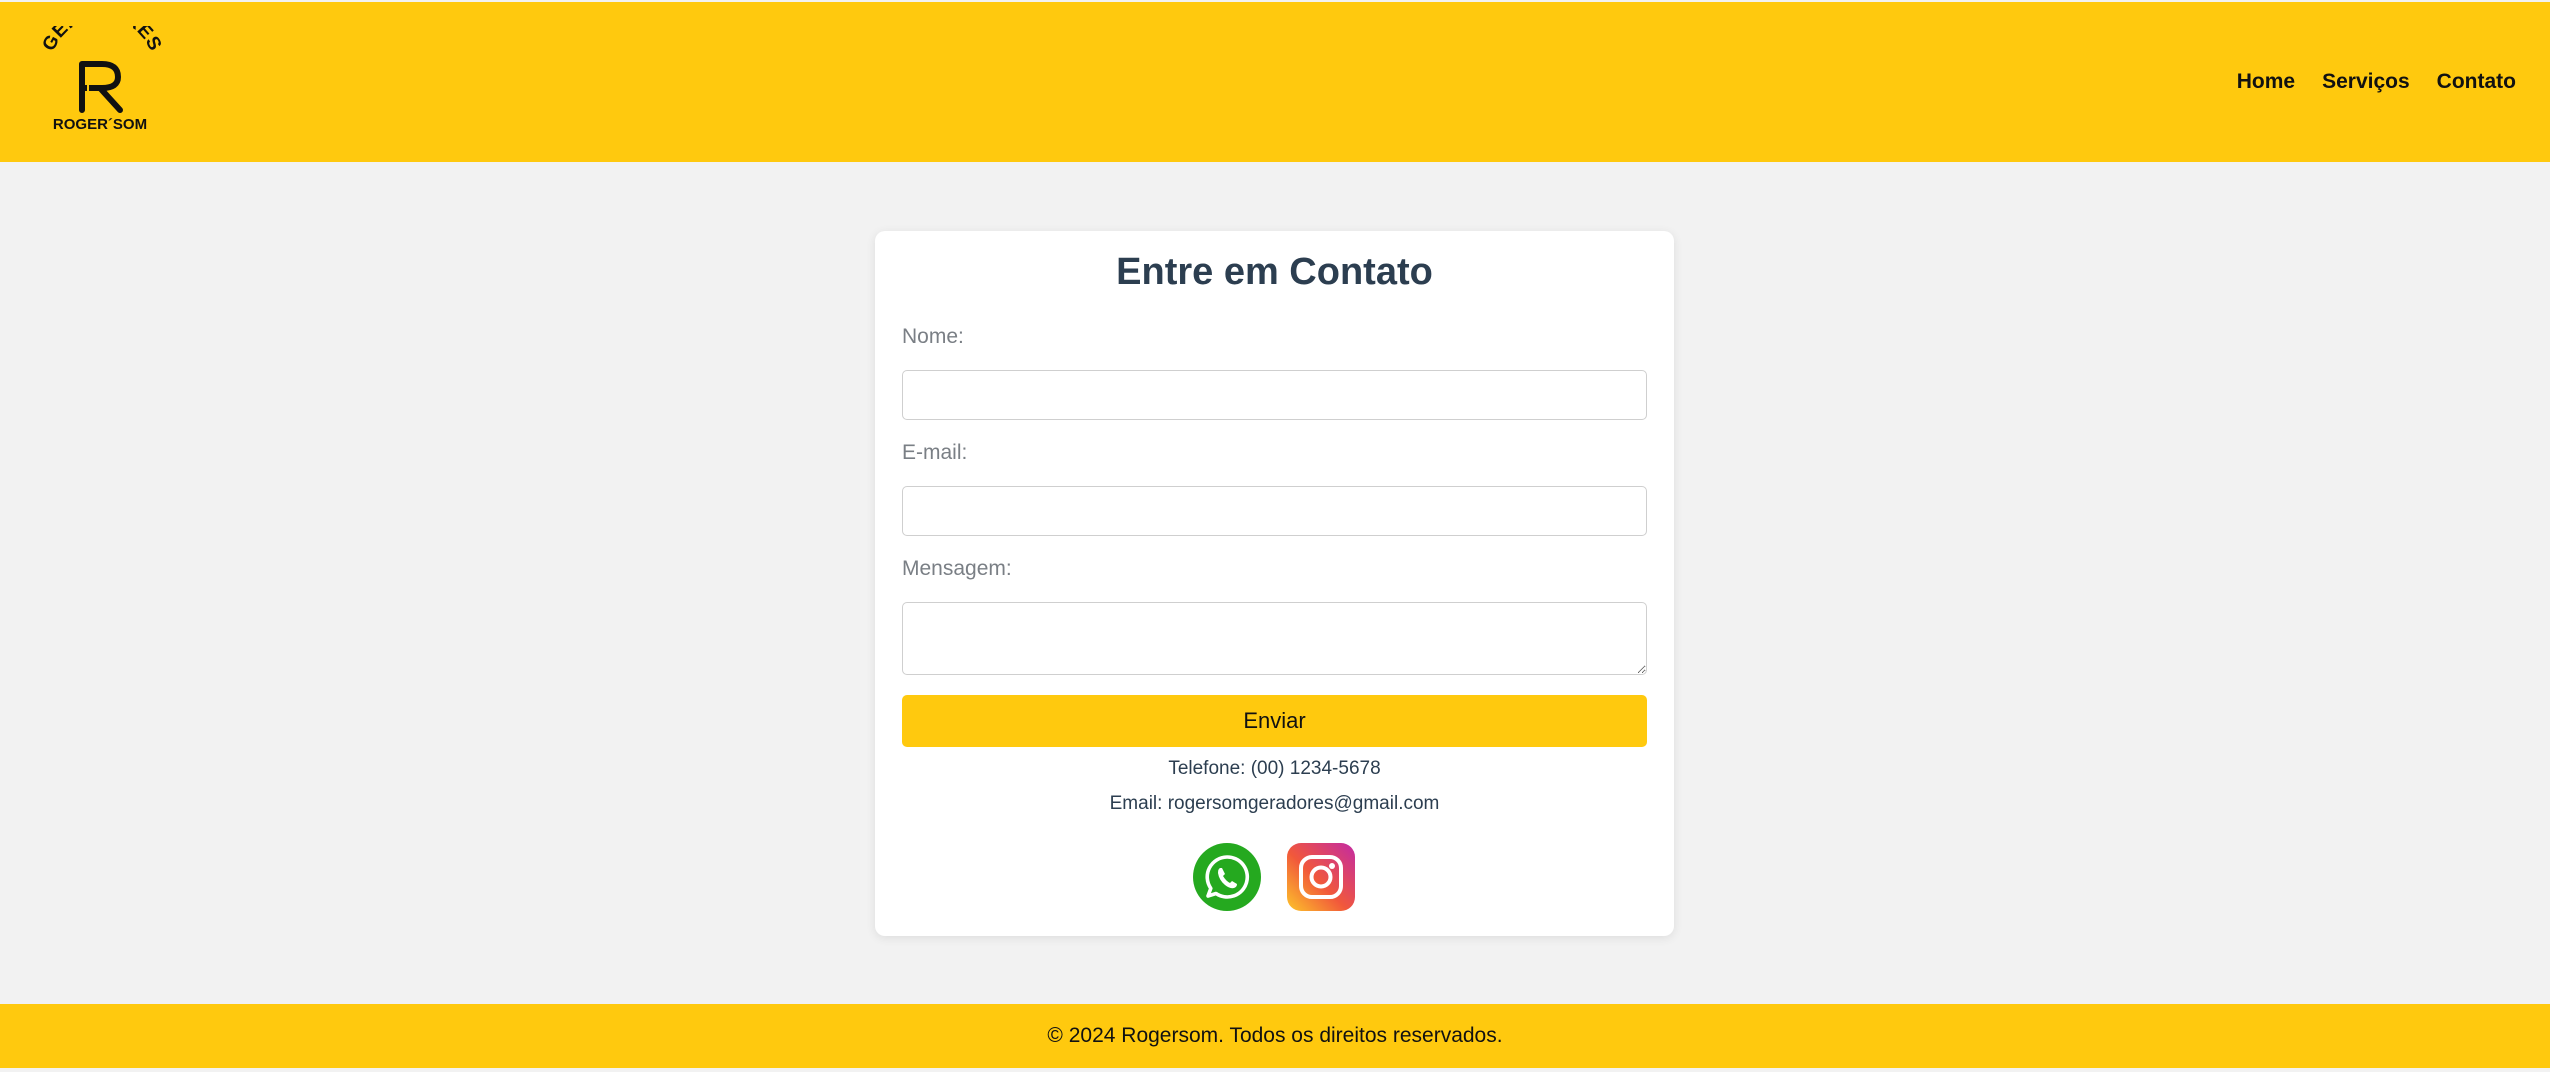  I want to click on email-field, so click(1274, 511).